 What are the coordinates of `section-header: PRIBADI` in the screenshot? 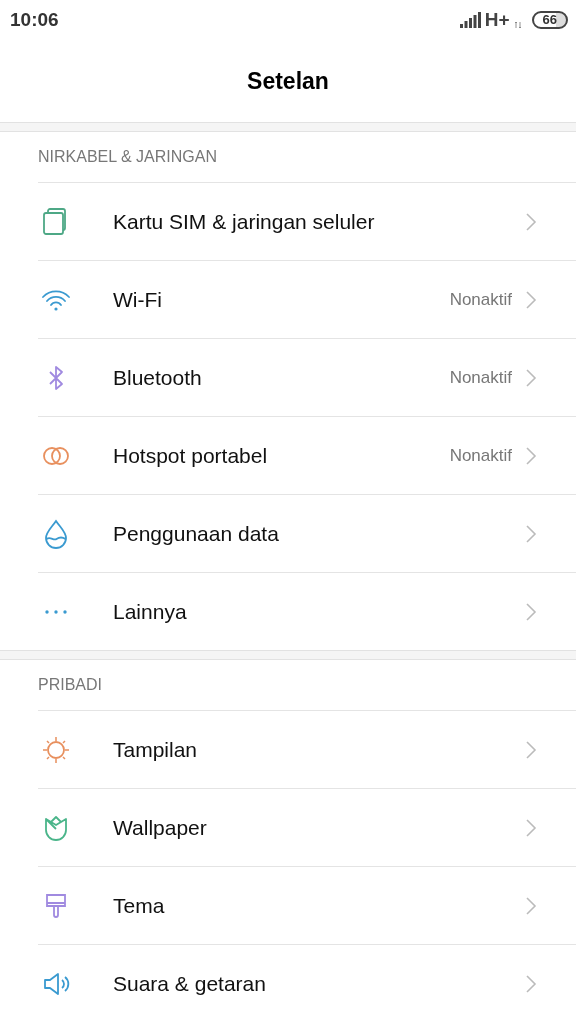 It's located at (70, 685).